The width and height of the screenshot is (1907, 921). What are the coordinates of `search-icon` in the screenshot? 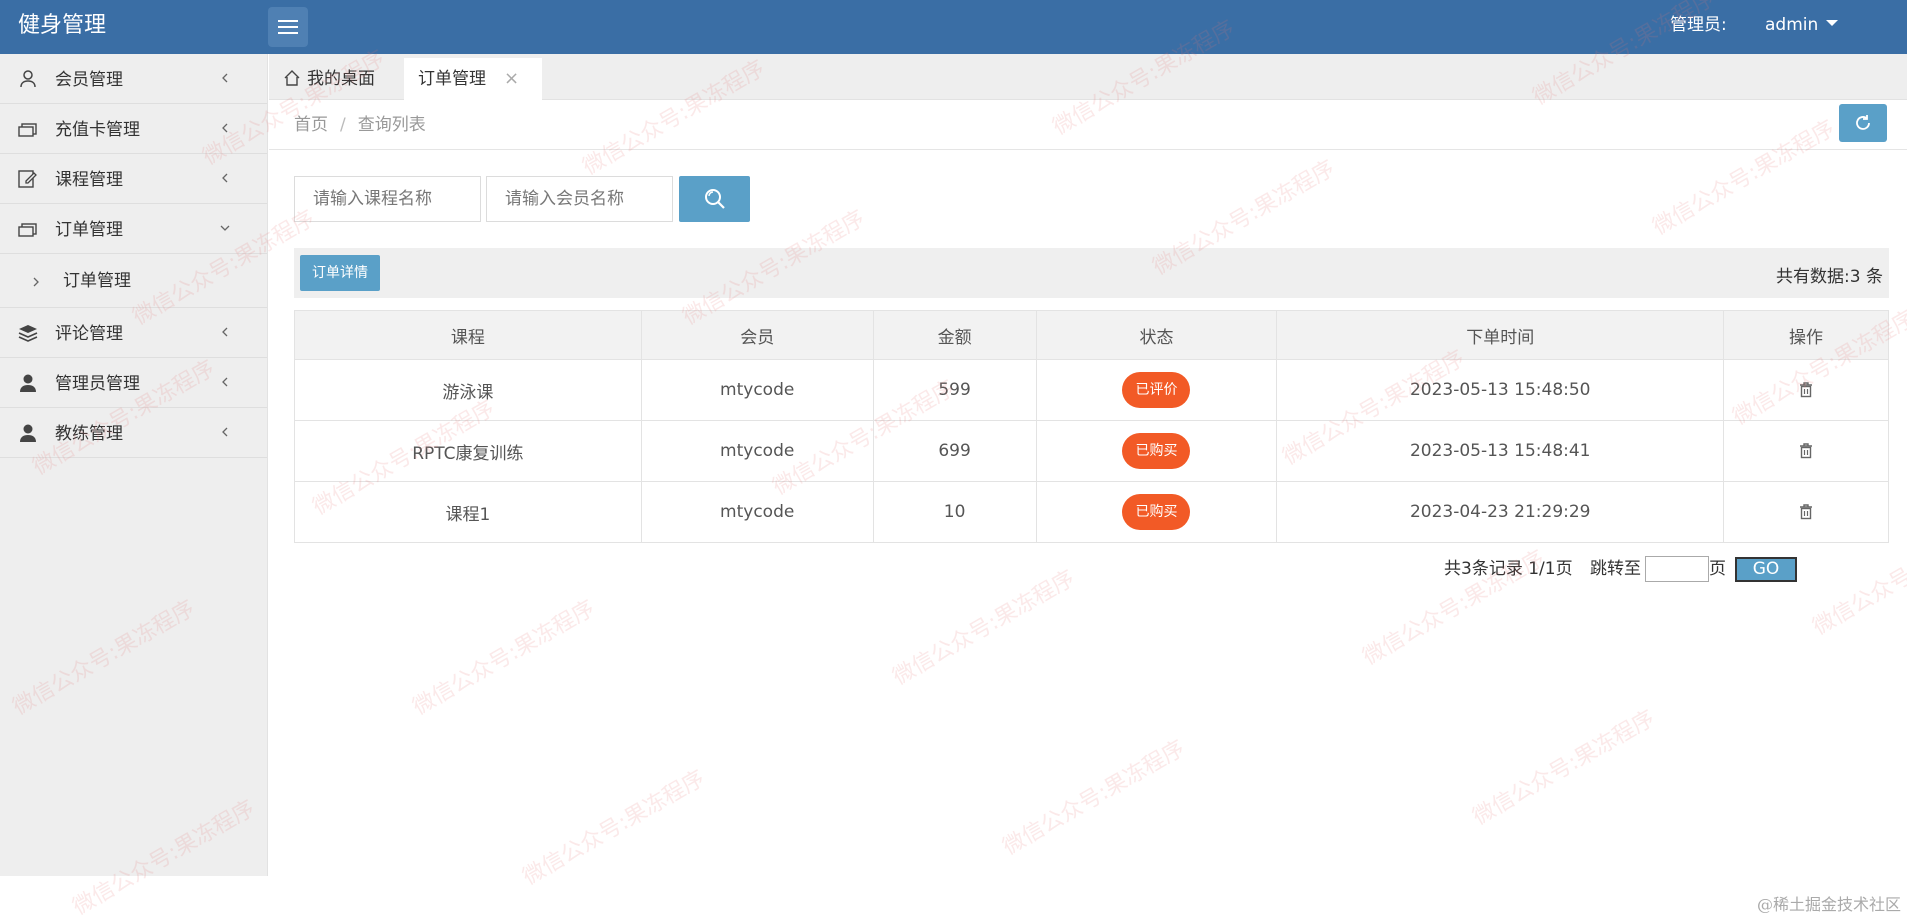 It's located at (714, 199).